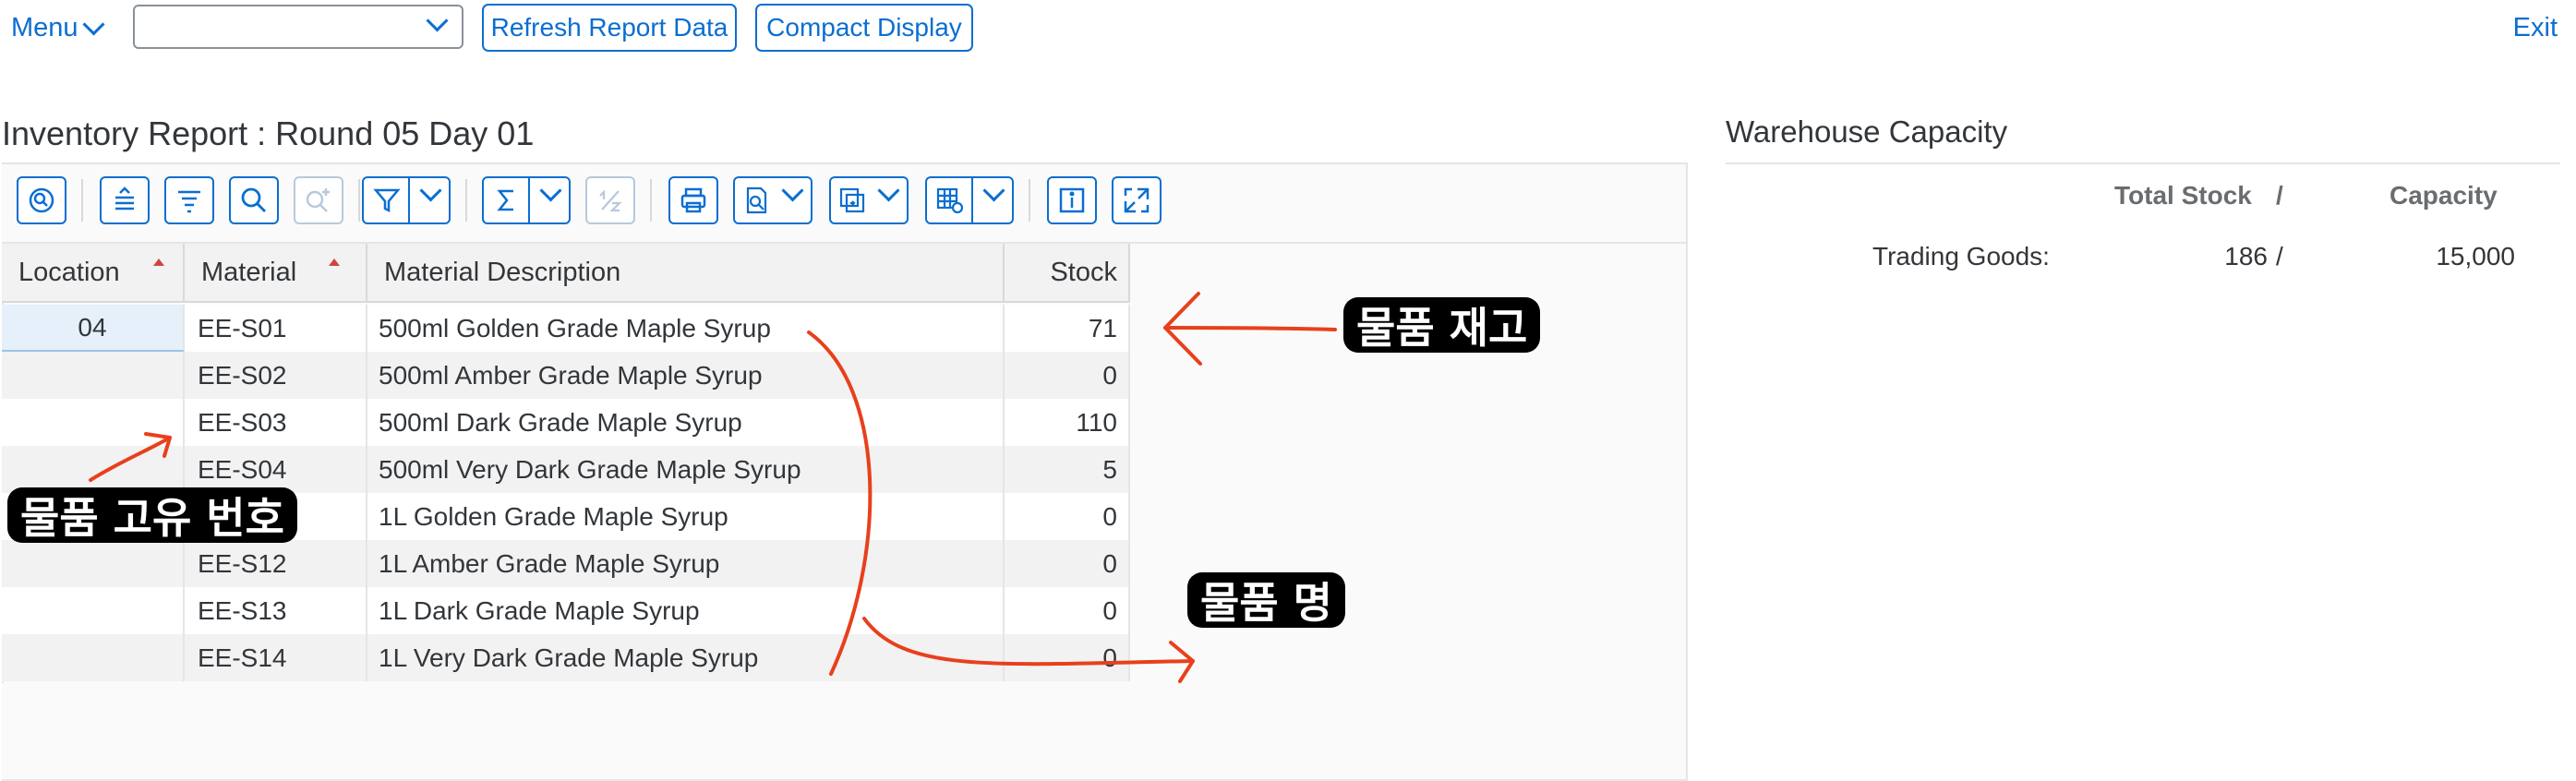  I want to click on stock-arrow, so click(1250, 328).